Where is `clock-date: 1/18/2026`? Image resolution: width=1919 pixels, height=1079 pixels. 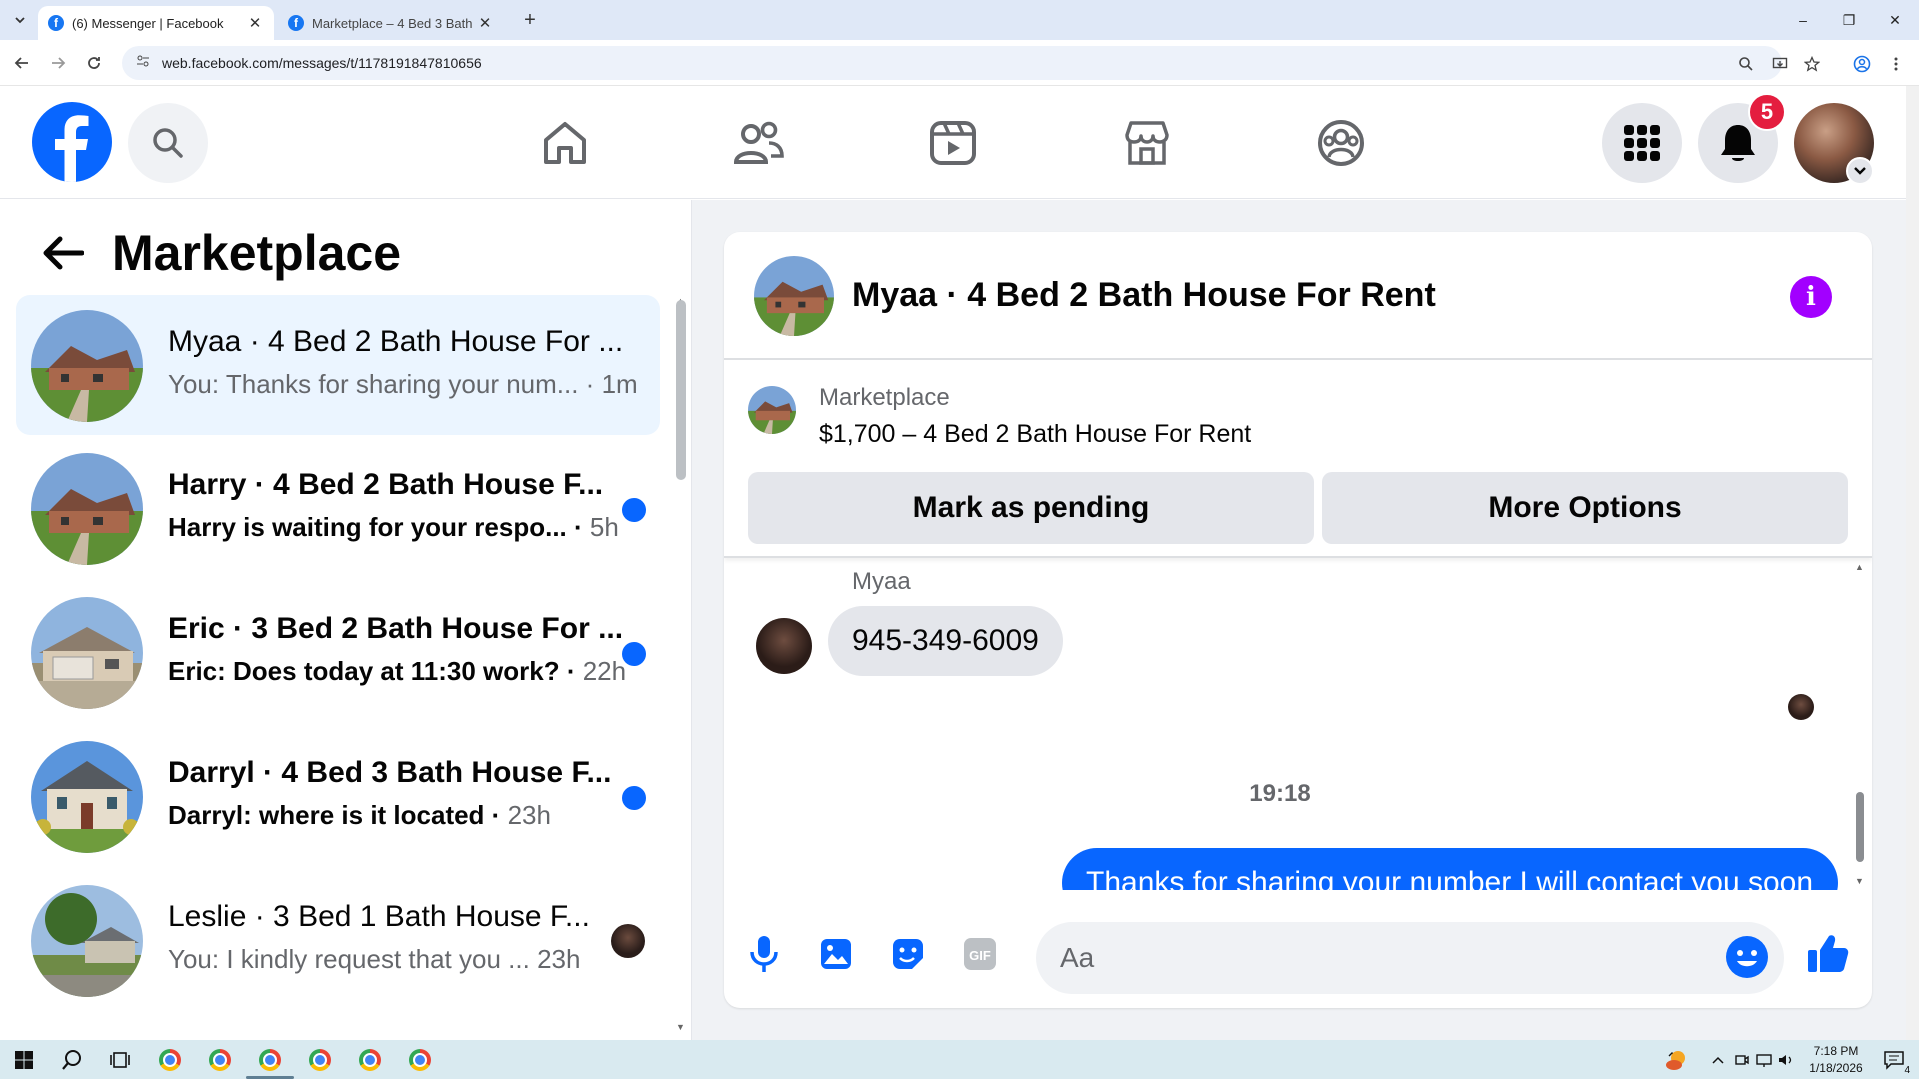 clock-date: 1/18/2026 is located at coordinates (1836, 1068).